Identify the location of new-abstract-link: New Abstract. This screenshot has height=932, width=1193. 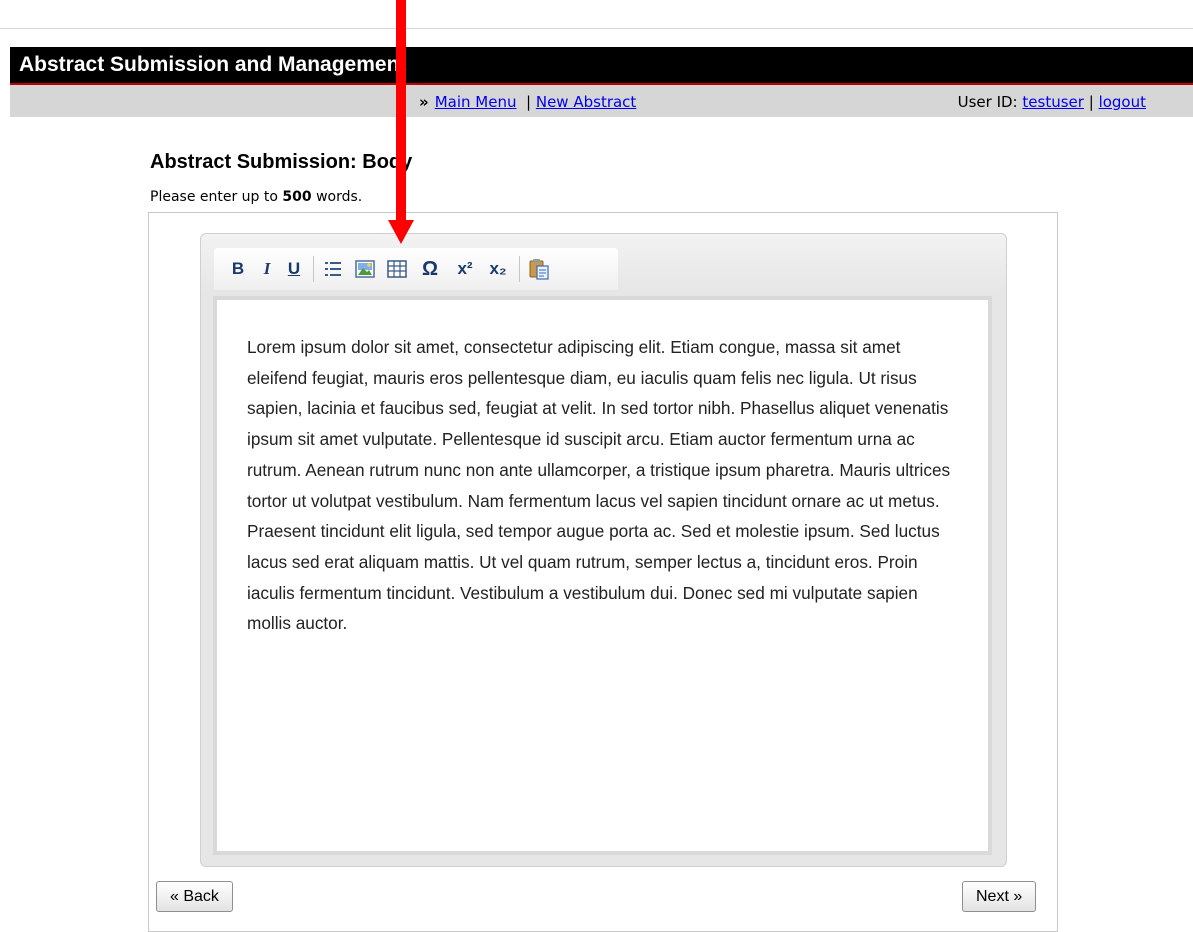
(586, 102).